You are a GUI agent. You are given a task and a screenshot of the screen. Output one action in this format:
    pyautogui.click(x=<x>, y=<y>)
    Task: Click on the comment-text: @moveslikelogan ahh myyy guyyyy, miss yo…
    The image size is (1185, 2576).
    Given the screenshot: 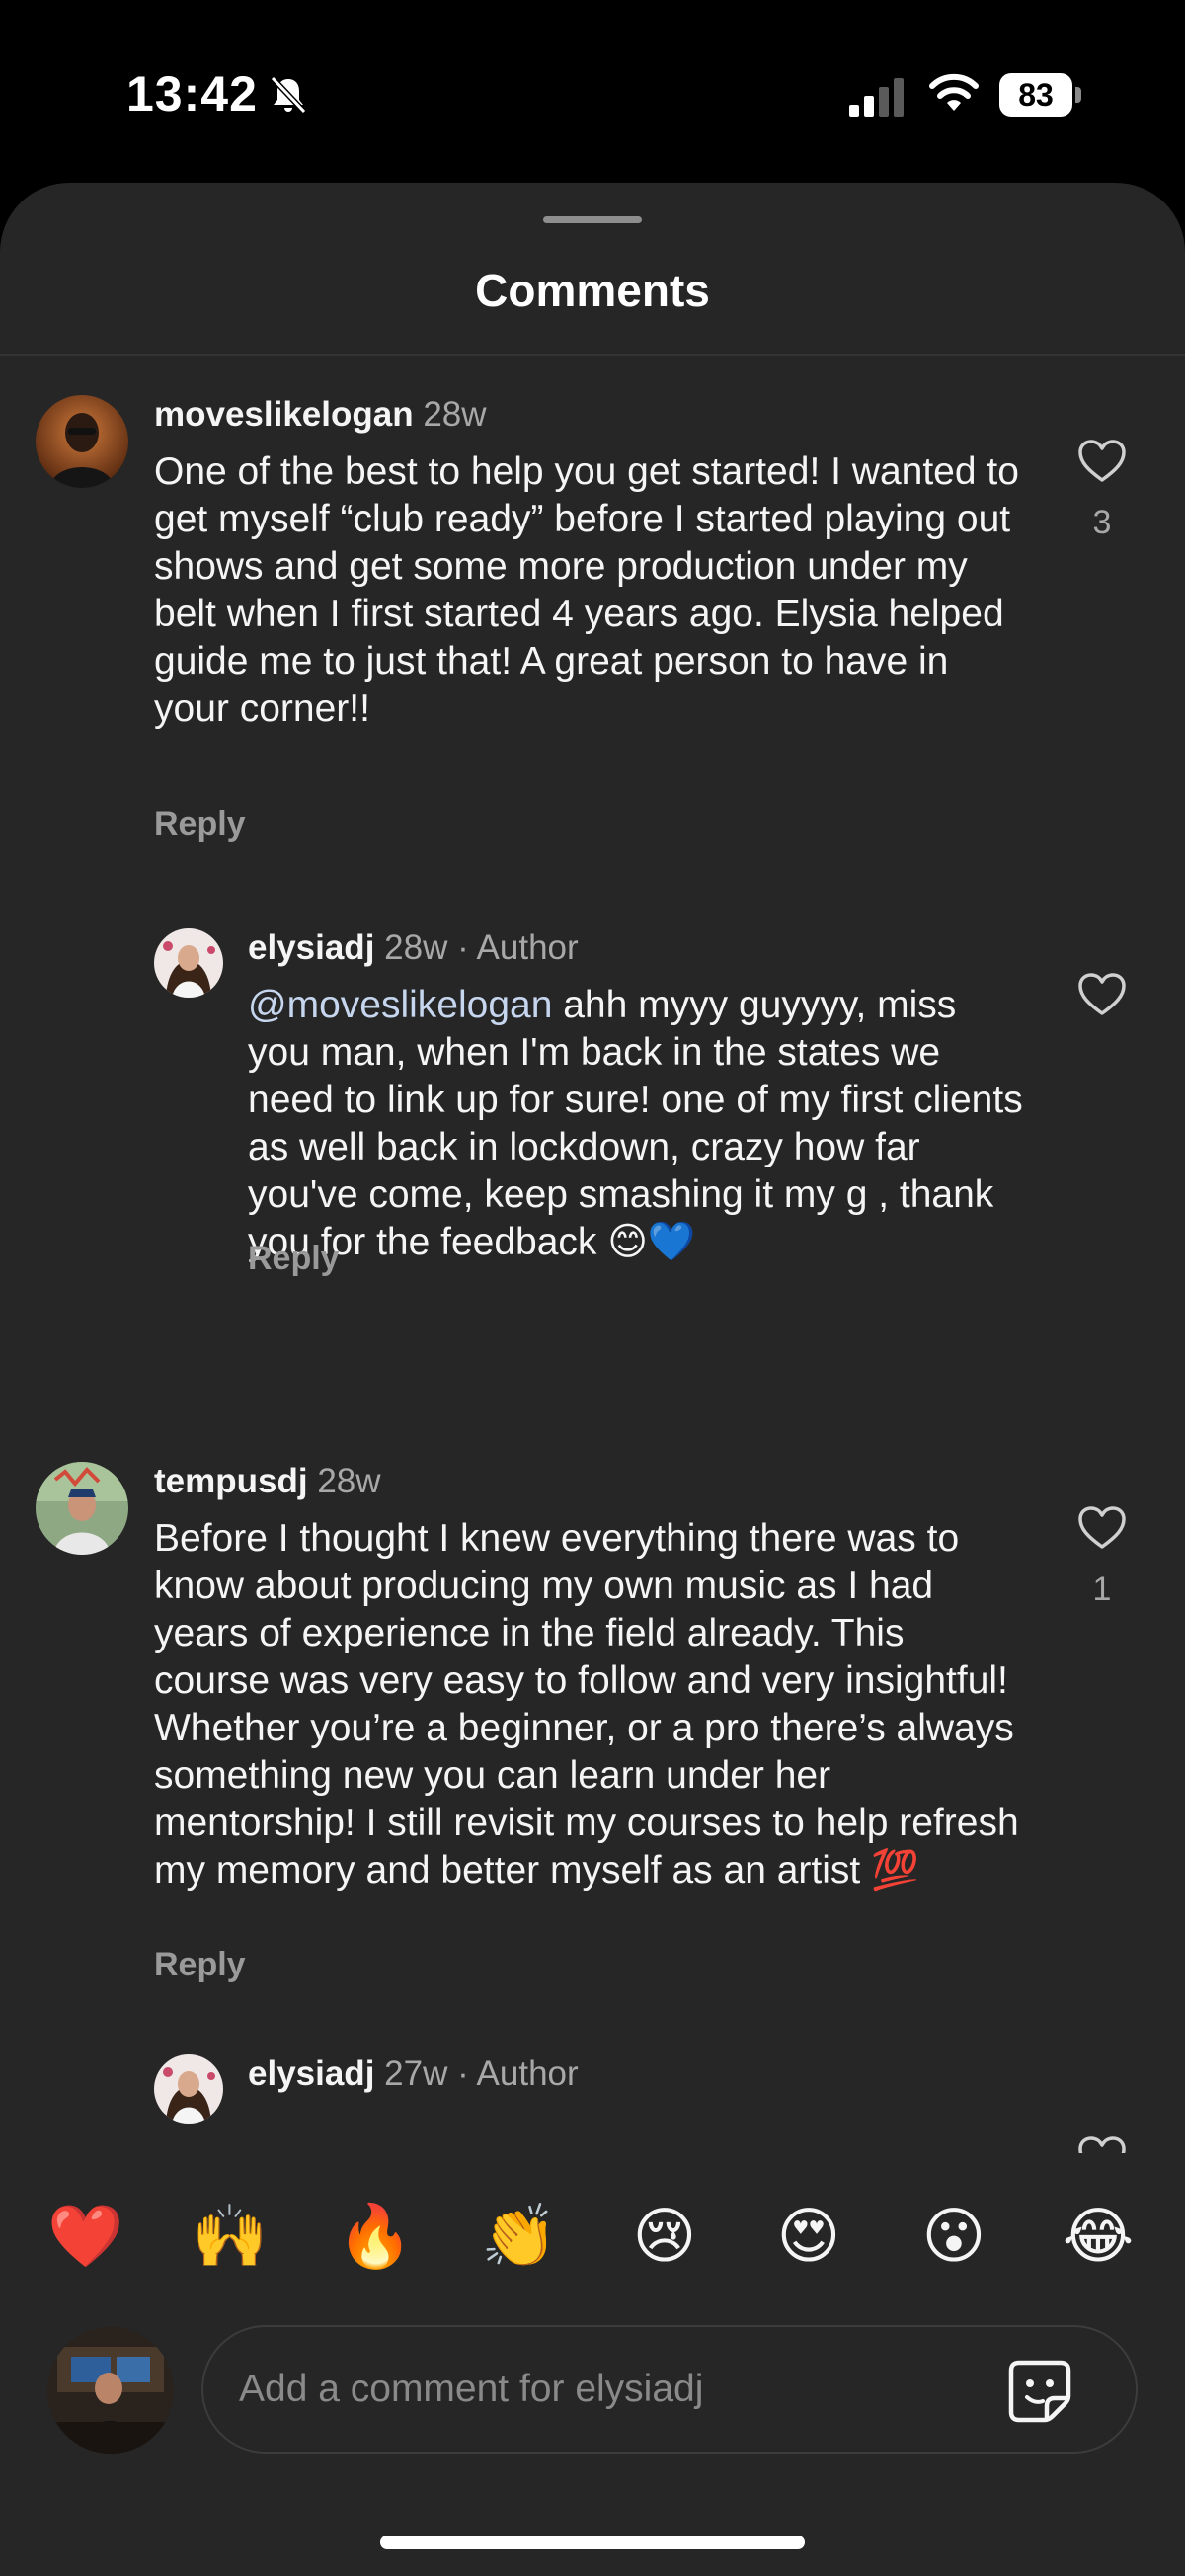 What is the action you would take?
    pyautogui.click(x=638, y=1124)
    